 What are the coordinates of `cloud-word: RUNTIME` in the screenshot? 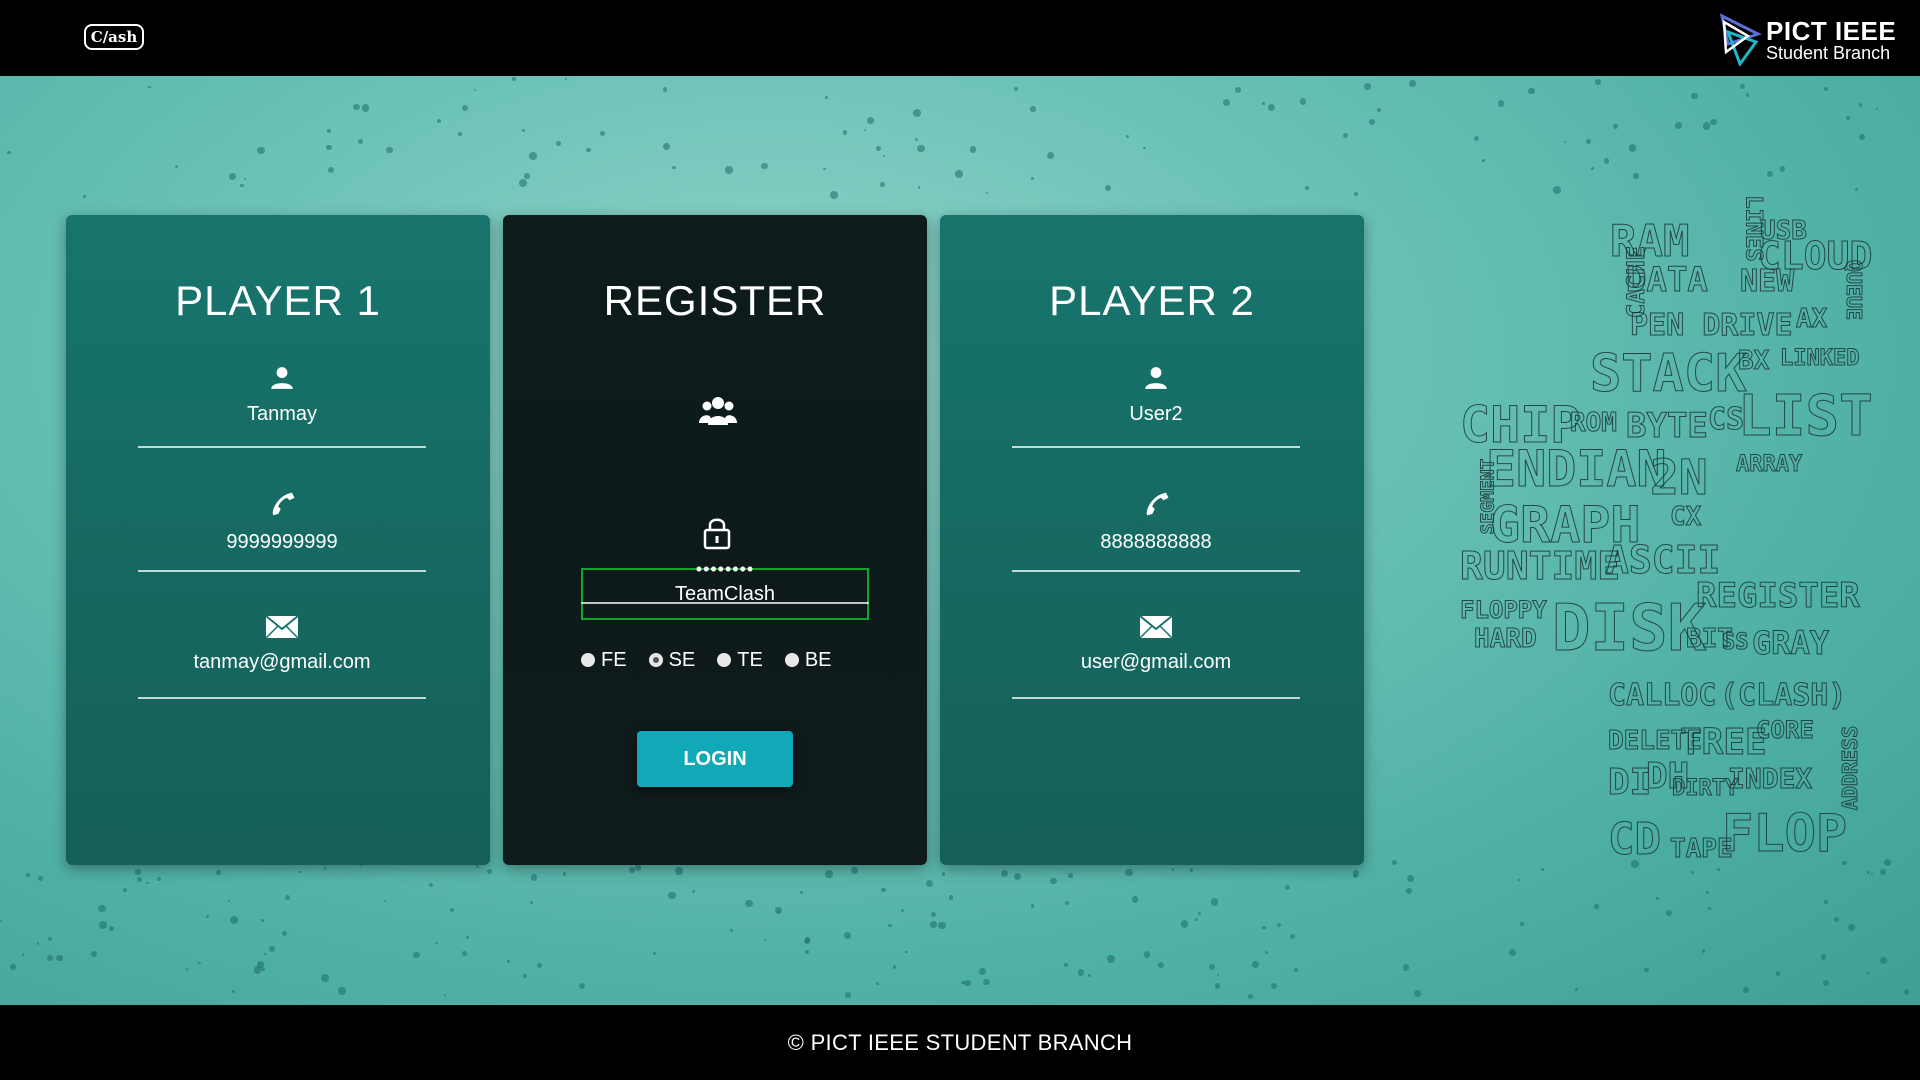 It's located at (1540, 566).